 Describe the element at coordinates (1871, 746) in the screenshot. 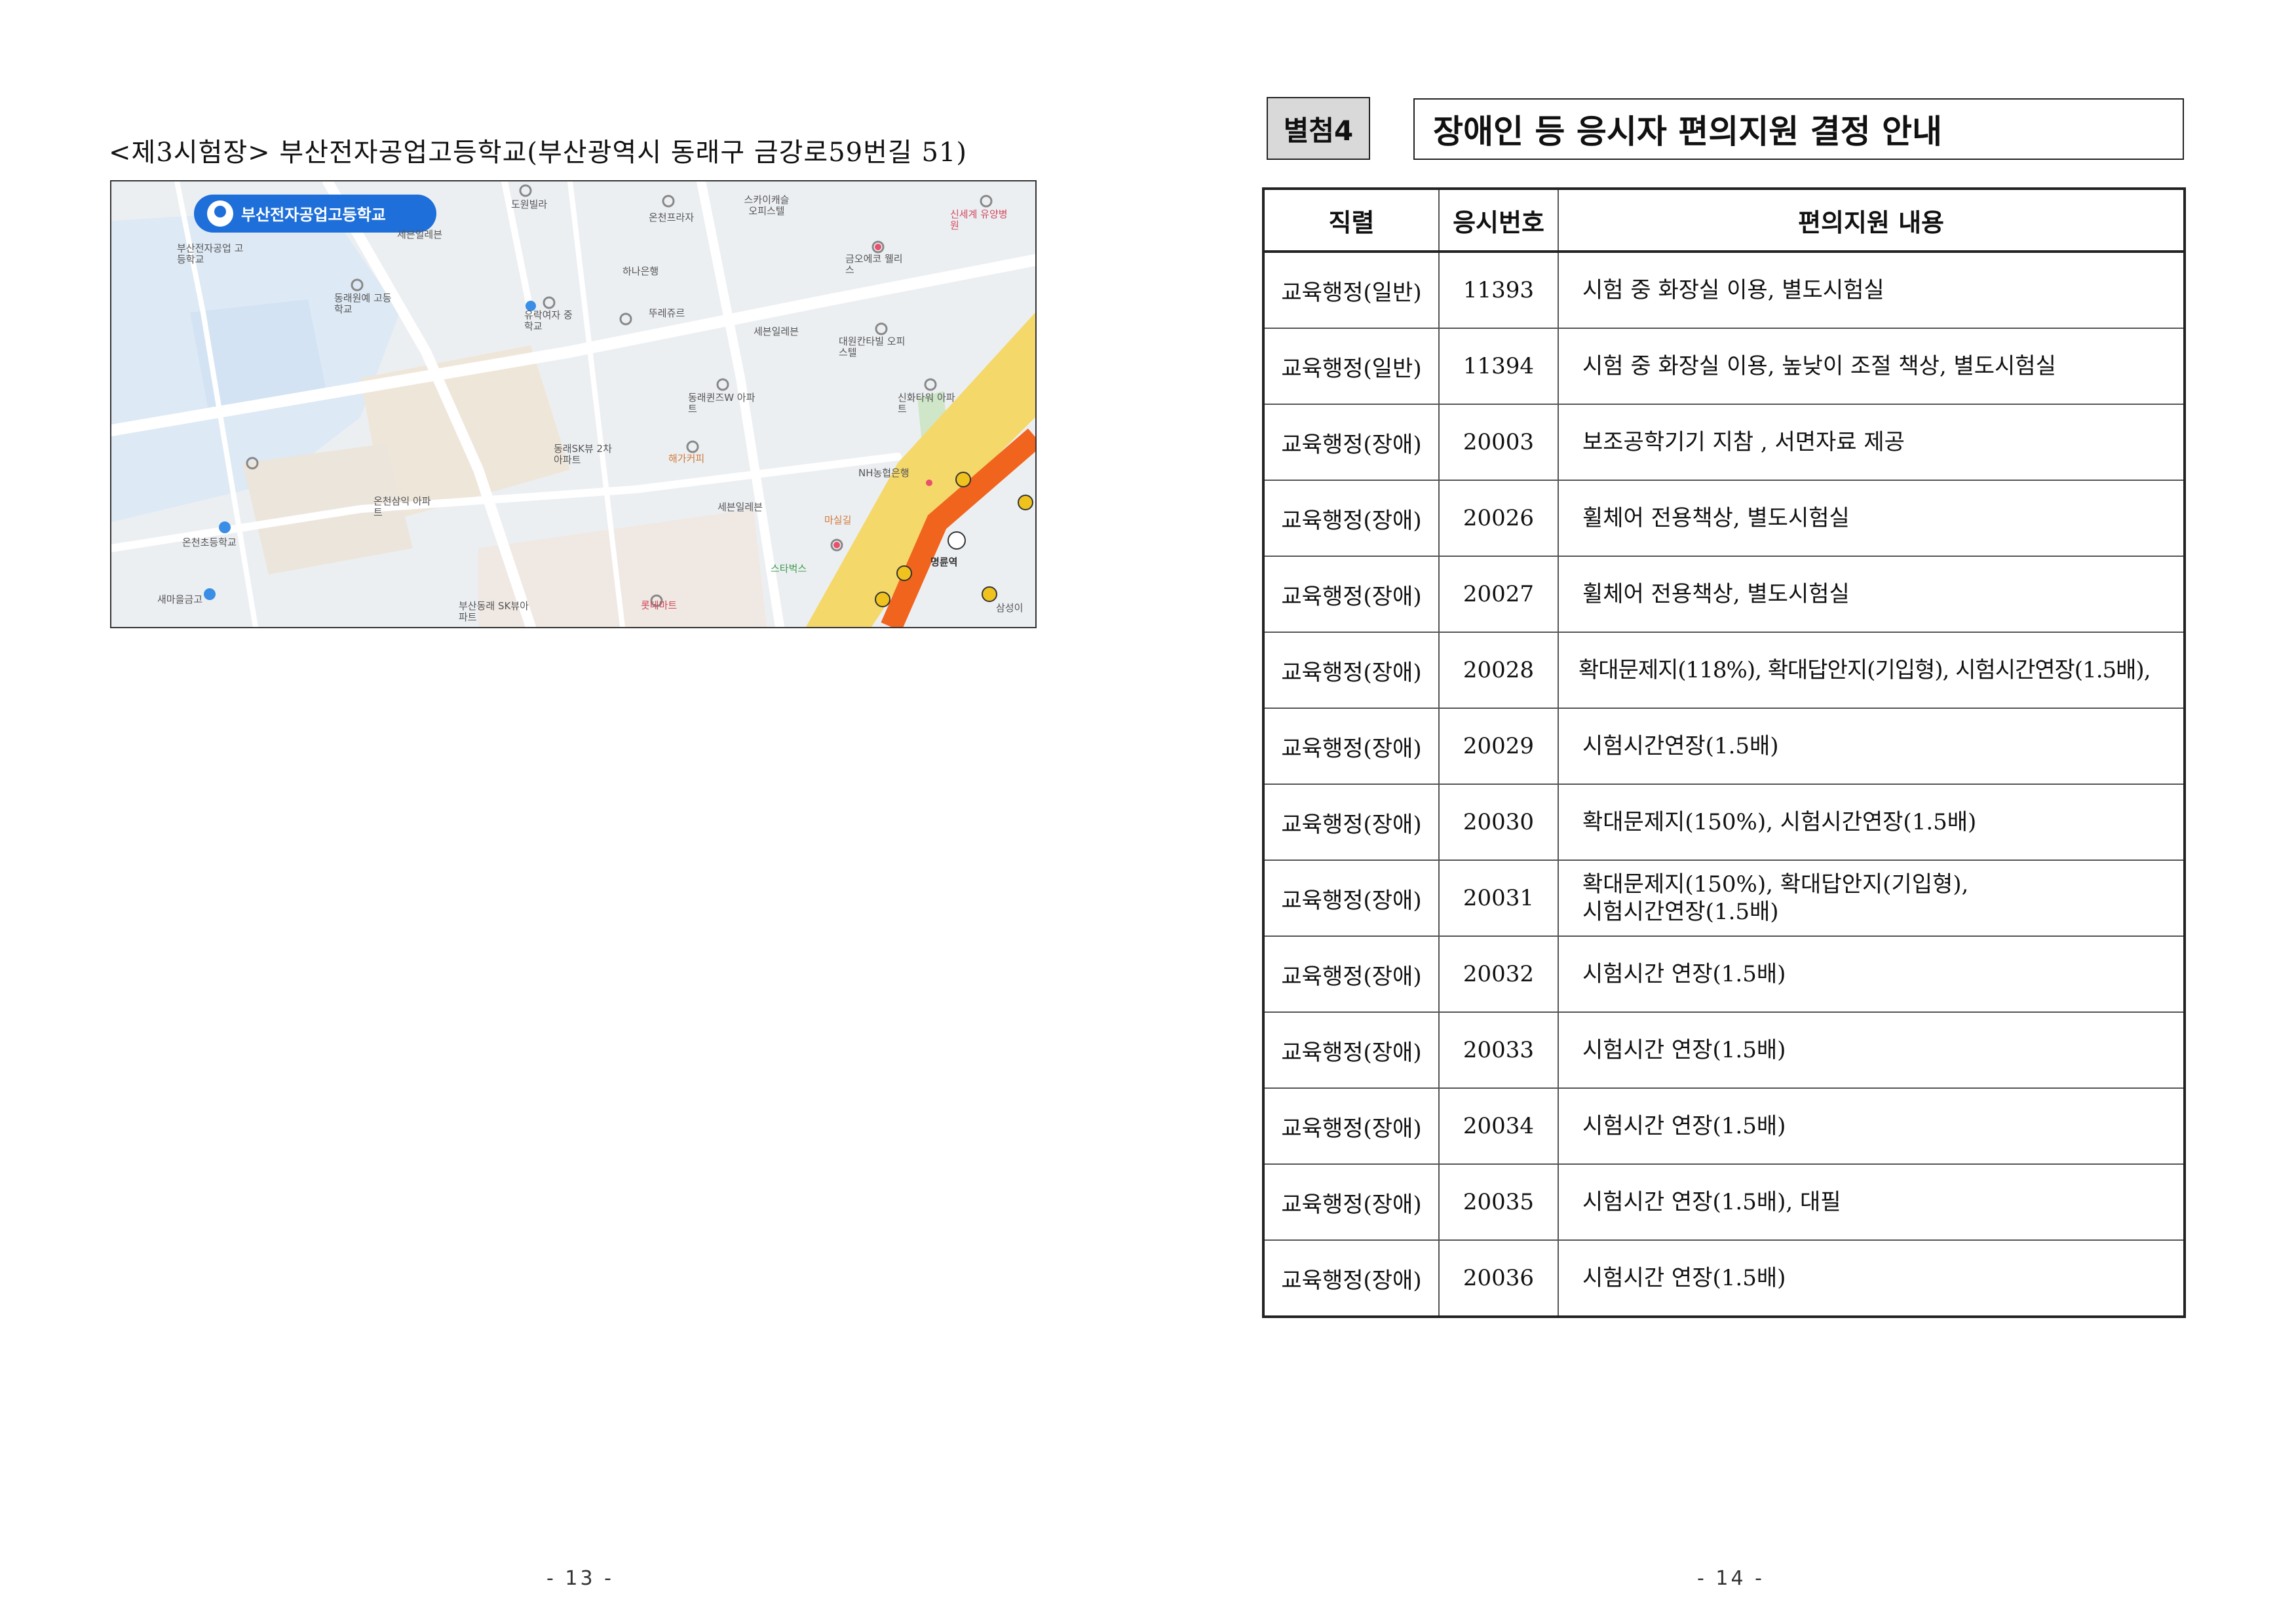

I see `cell-desc: 시험시간연장(1.5배)` at that location.